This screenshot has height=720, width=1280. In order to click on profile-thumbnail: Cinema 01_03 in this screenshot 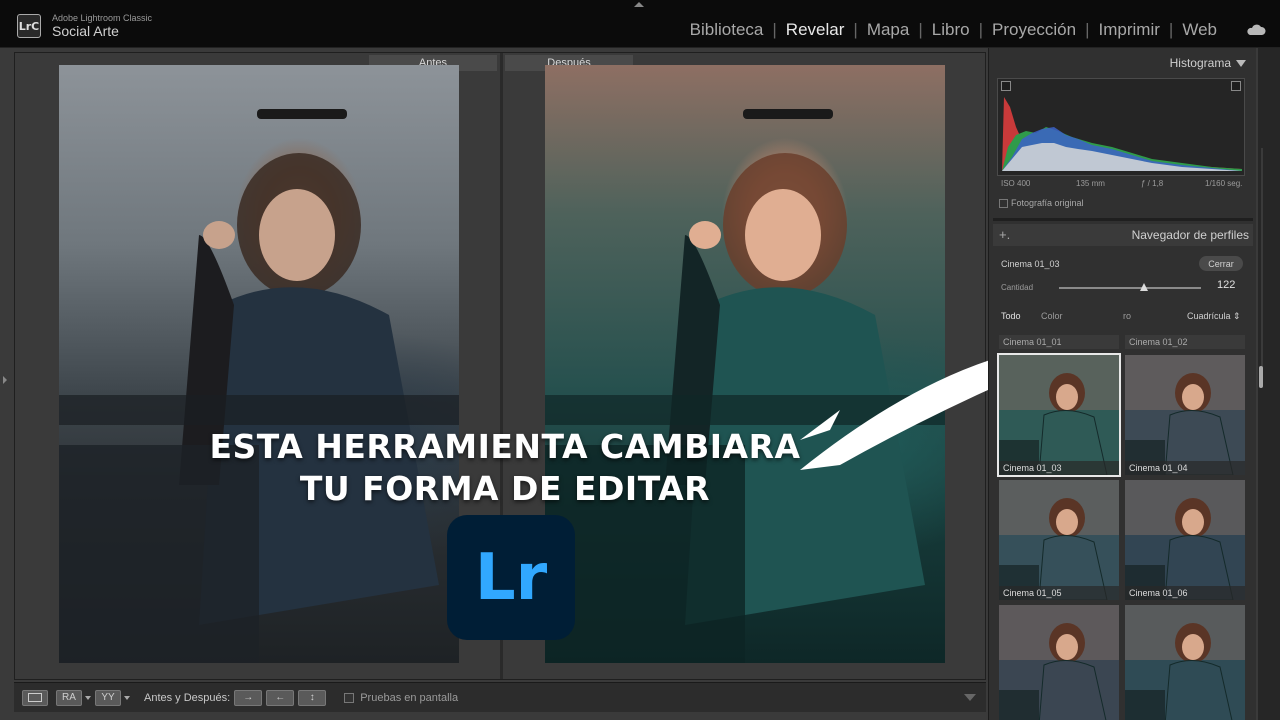, I will do `click(1059, 415)`.